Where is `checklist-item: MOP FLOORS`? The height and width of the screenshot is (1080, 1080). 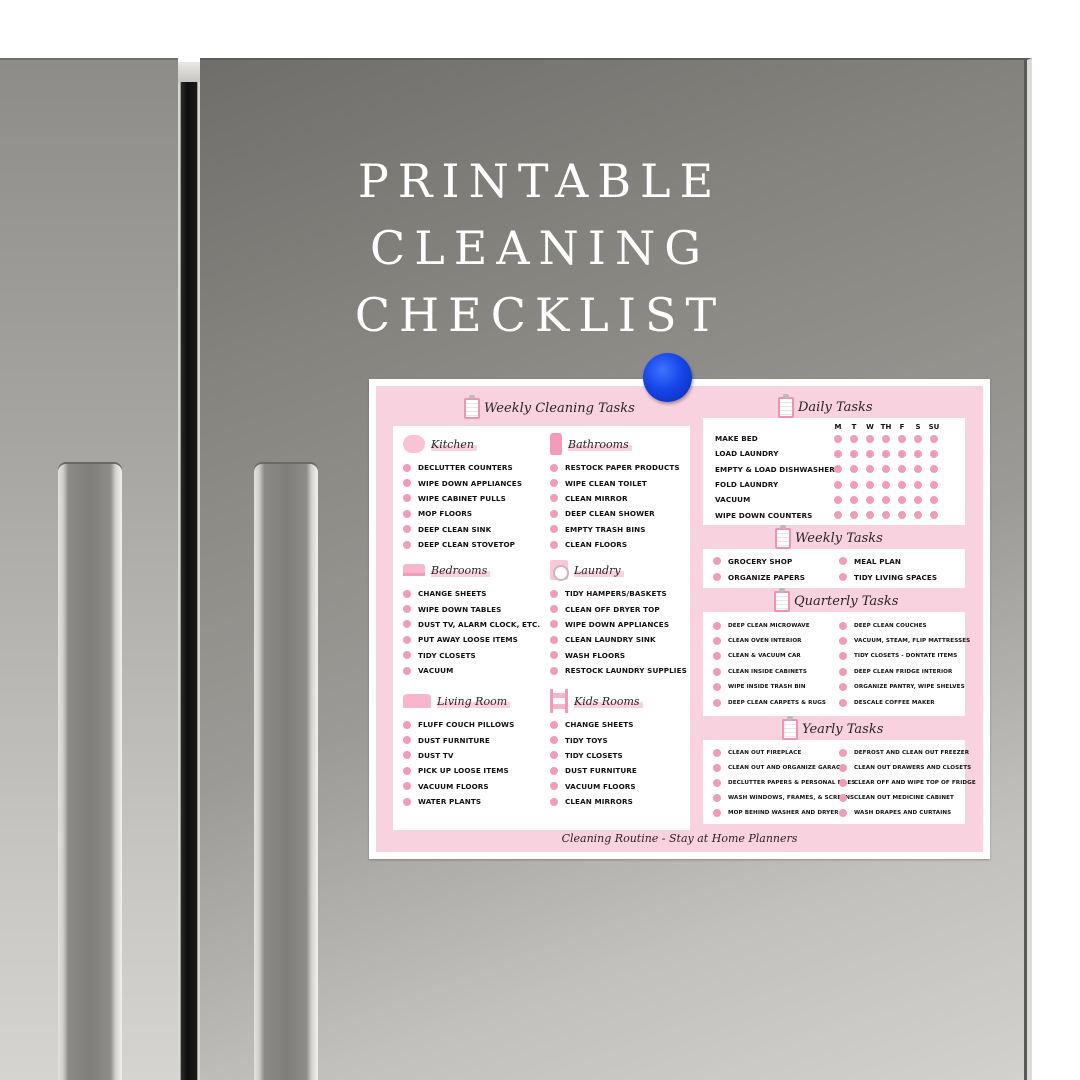 checklist-item: MOP FLOORS is located at coordinates (475, 513).